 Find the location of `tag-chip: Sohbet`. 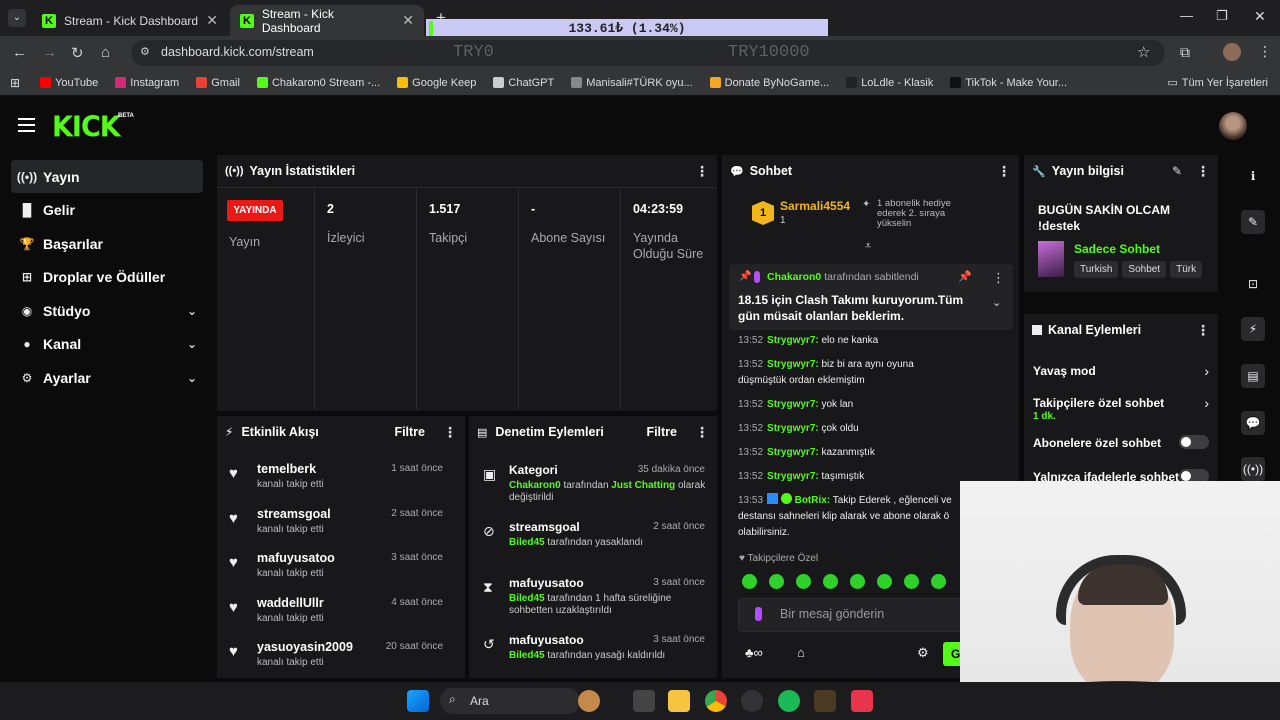

tag-chip: Sohbet is located at coordinates (1144, 269).